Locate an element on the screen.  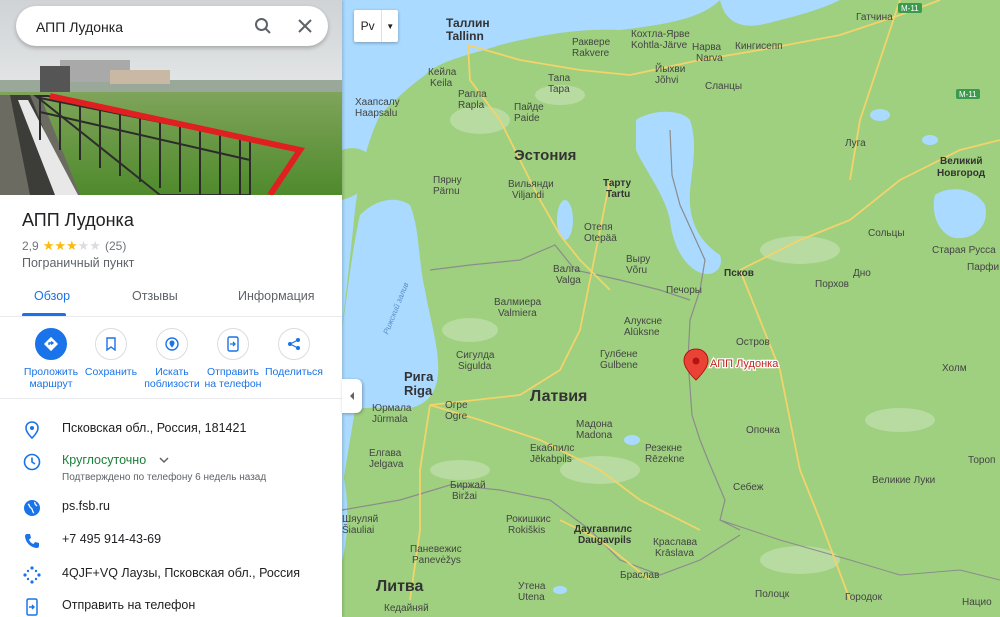
phone-row: +7 495 914-43-69 is located at coordinates (171, 540).